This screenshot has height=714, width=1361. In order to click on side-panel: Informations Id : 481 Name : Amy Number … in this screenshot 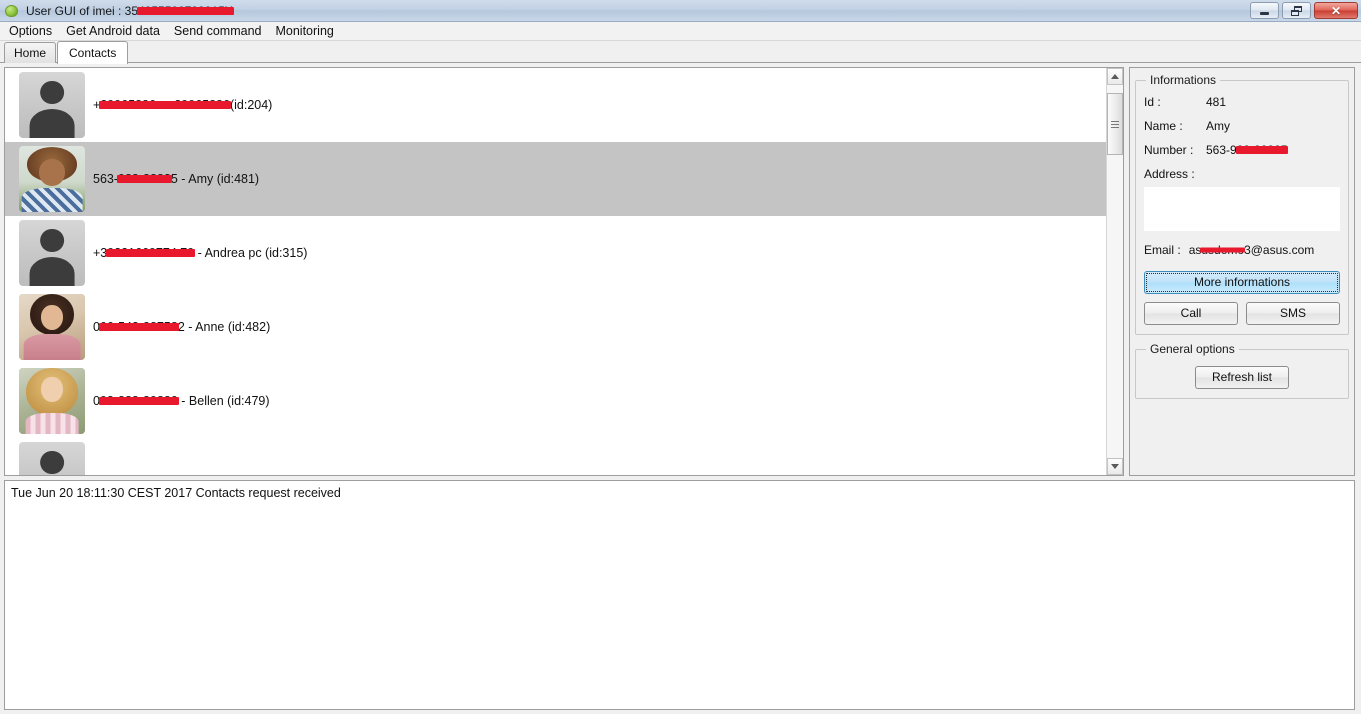, I will do `click(1242, 271)`.